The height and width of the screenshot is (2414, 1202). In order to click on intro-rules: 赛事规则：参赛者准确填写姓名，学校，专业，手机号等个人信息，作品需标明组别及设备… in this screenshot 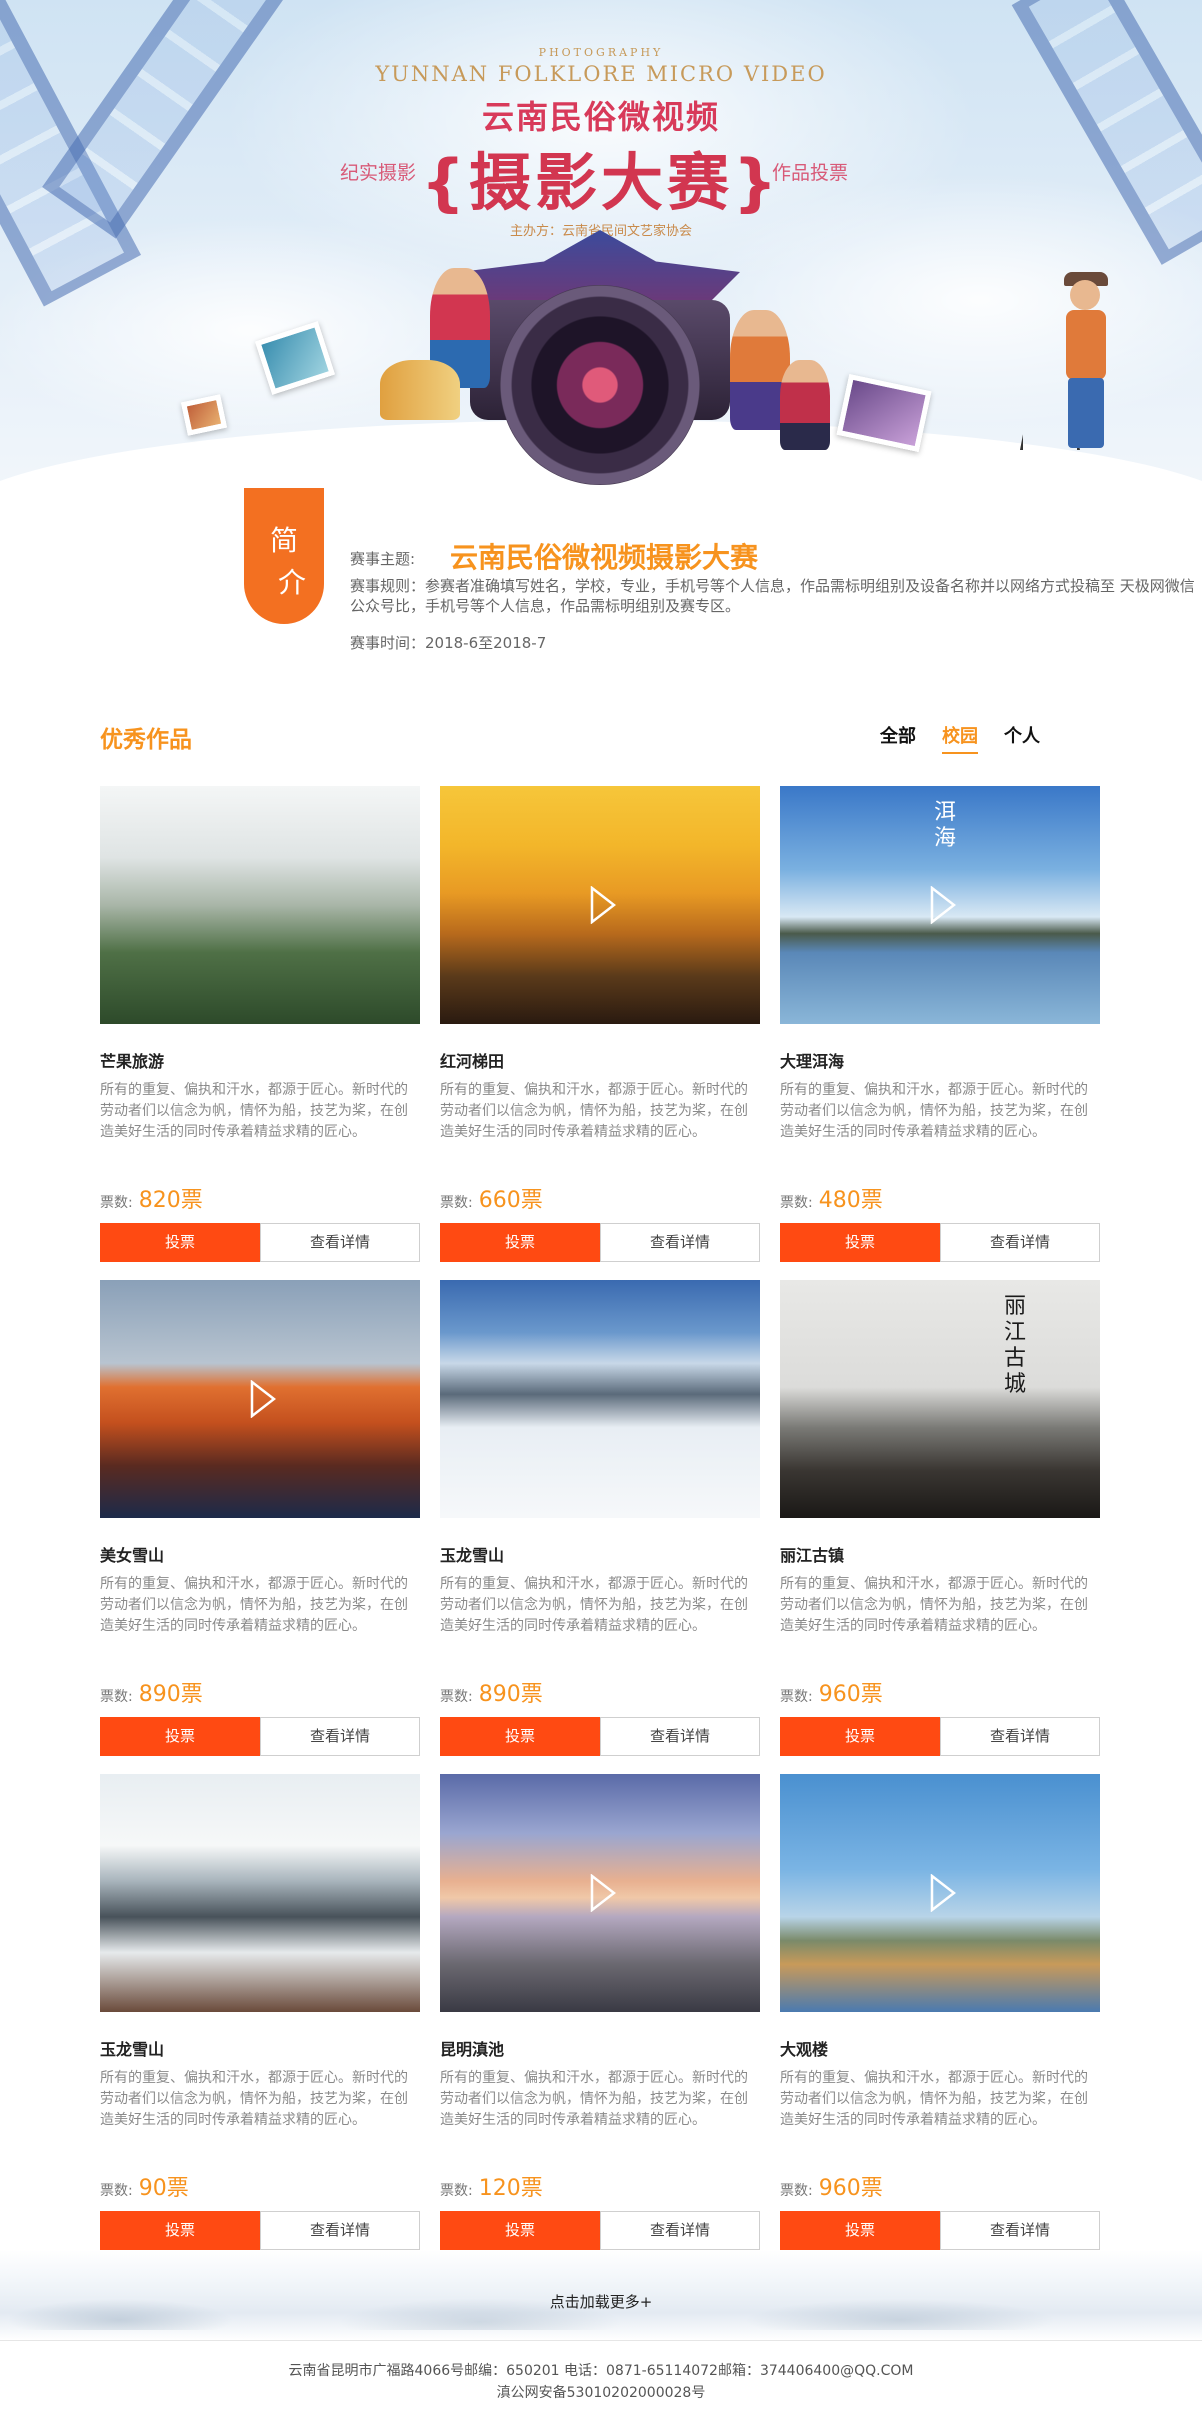, I will do `click(772, 596)`.